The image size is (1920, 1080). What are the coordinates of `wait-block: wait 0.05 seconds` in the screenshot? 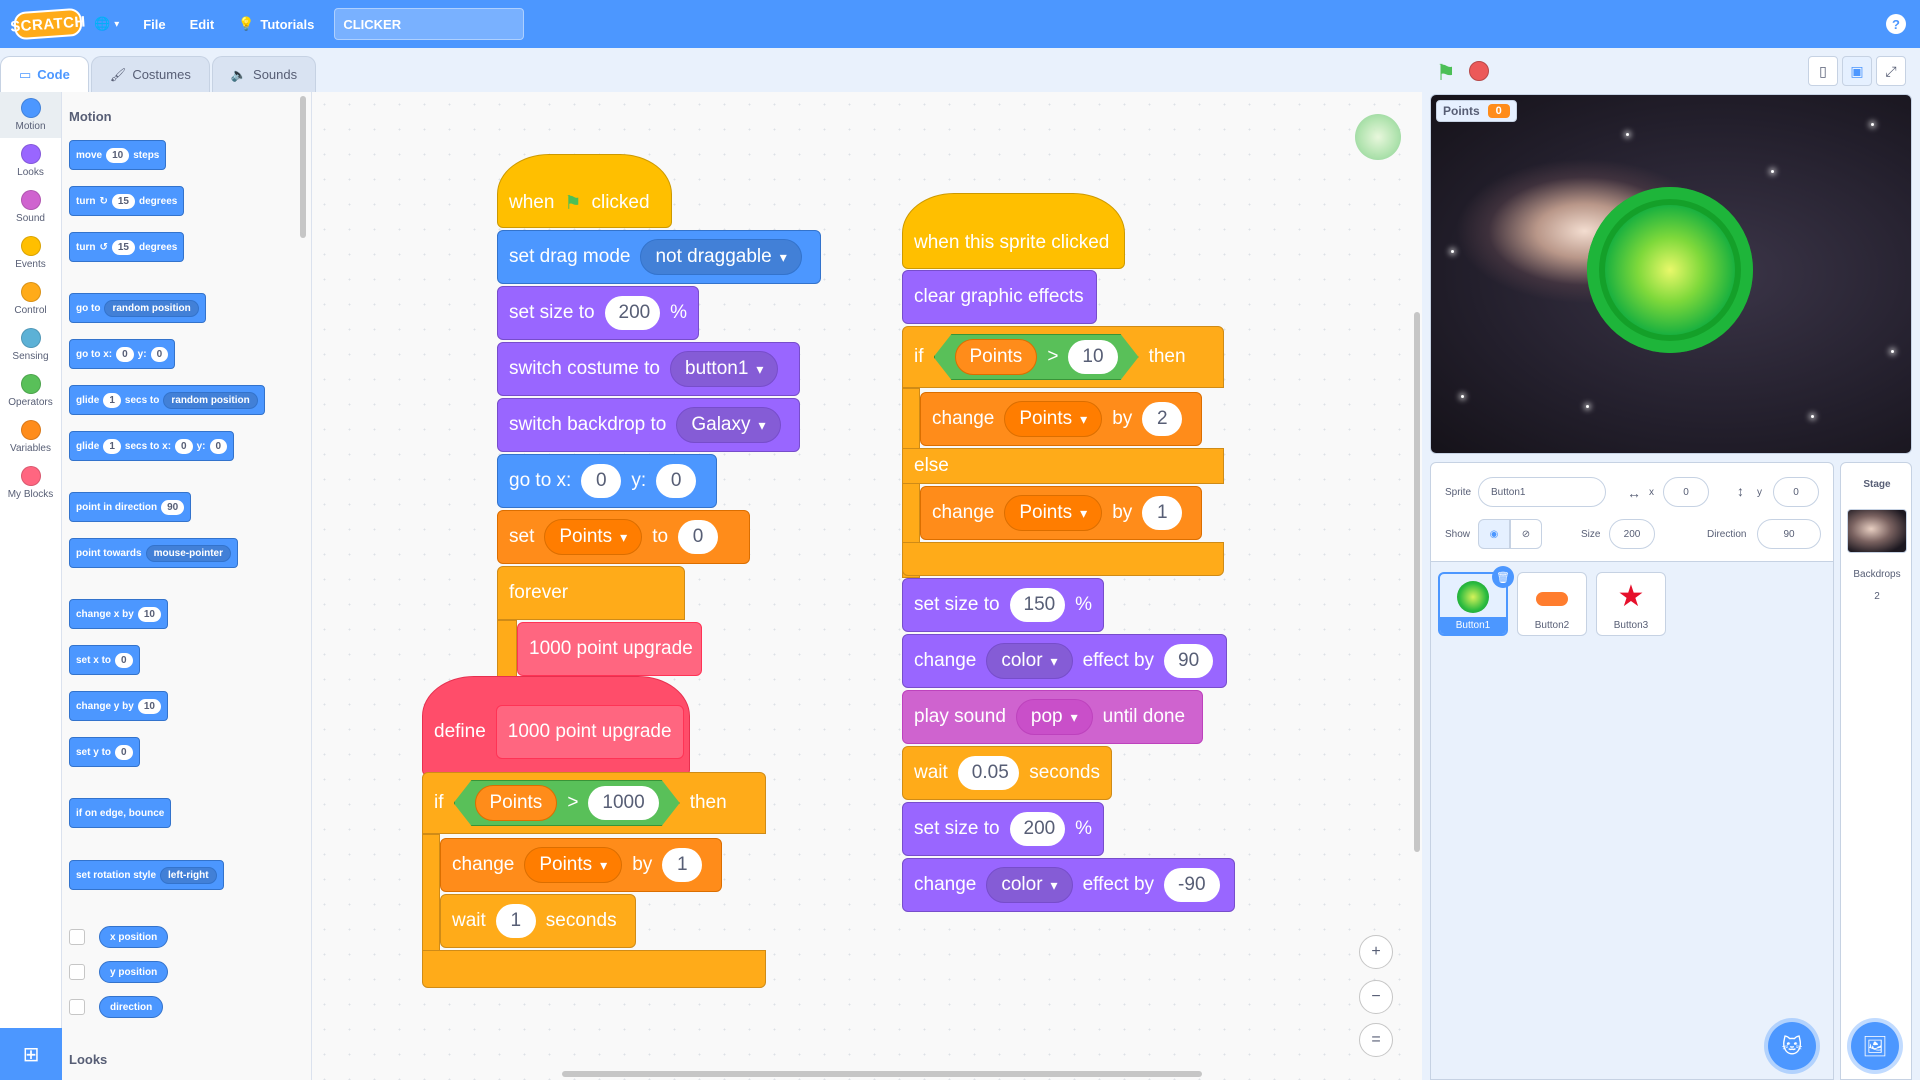 It's located at (1007, 773).